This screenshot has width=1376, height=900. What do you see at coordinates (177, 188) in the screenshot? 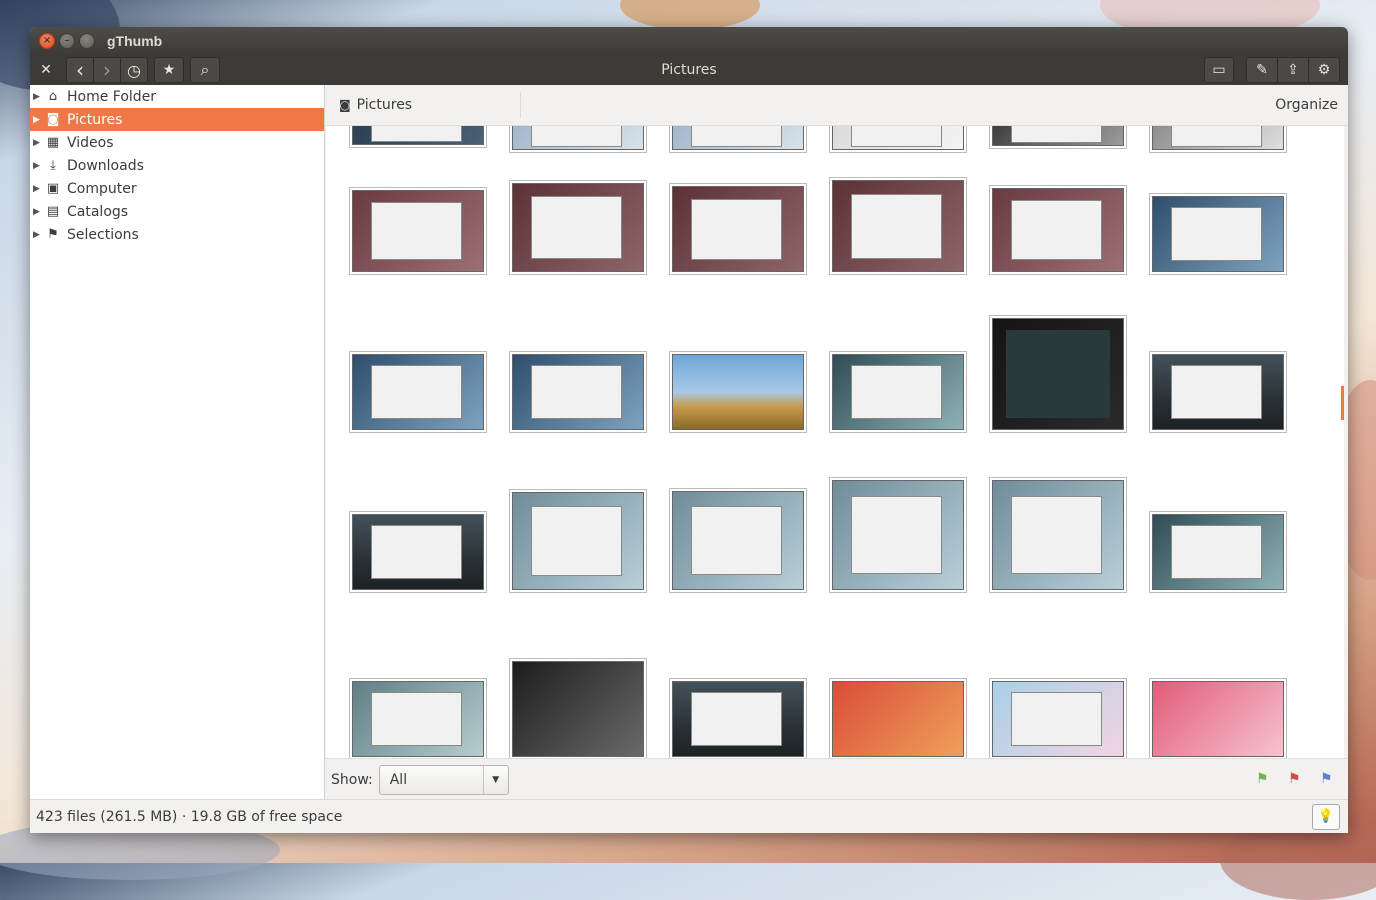
I see `sidebar-item-computer: ▶ ▣ Computer` at bounding box center [177, 188].